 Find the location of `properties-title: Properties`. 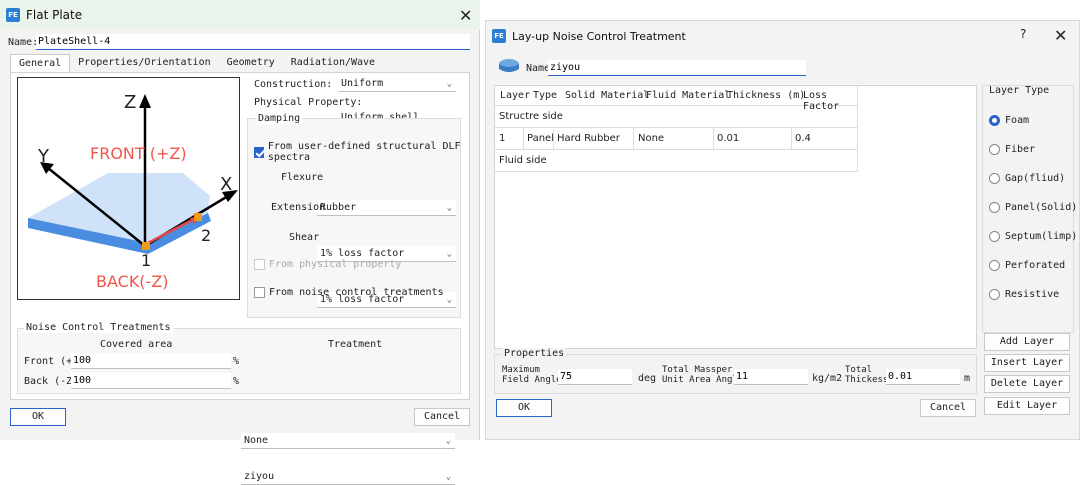

properties-title: Properties is located at coordinates (534, 353).